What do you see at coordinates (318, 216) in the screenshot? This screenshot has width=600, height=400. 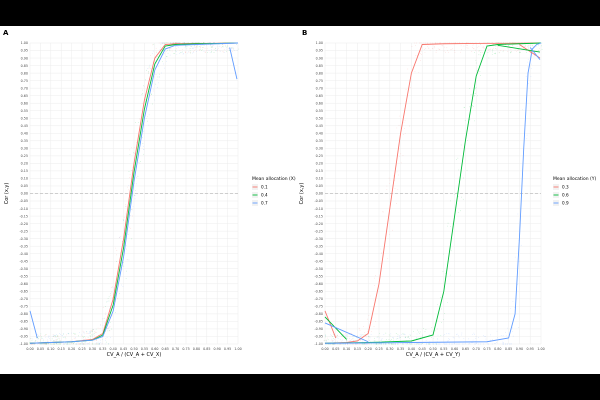 I see `y-tick-label: -0.15` at bounding box center [318, 216].